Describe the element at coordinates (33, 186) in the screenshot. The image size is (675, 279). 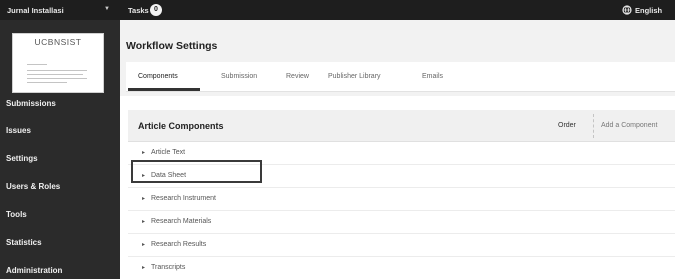
I see `sidebar-item-users-roles: Users & Roles` at that location.